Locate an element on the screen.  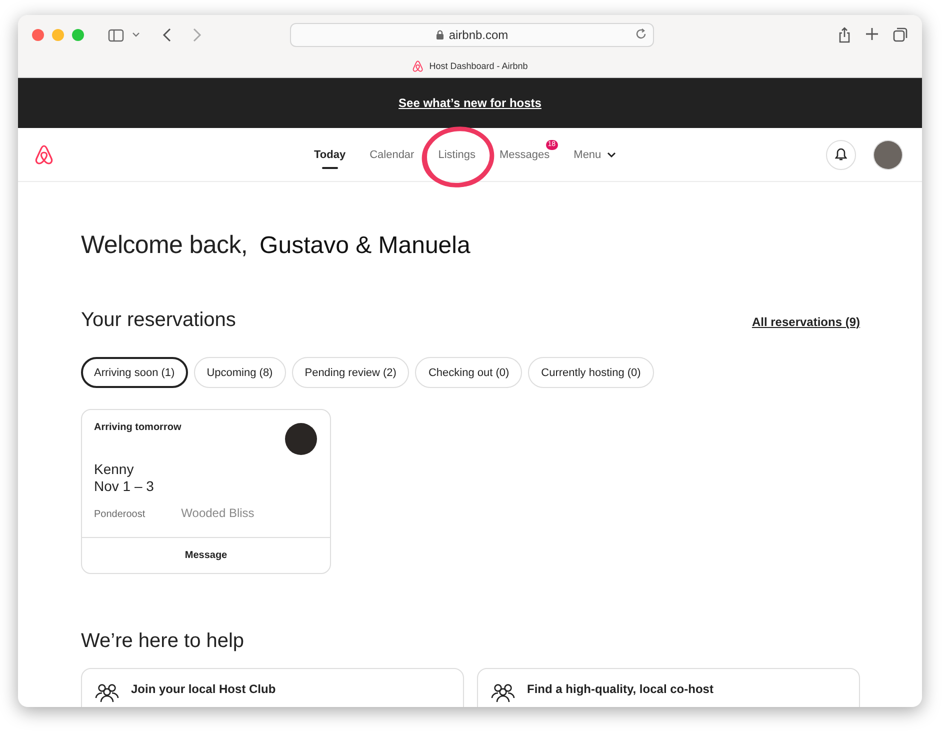
guest-name: Kenny is located at coordinates (114, 469).